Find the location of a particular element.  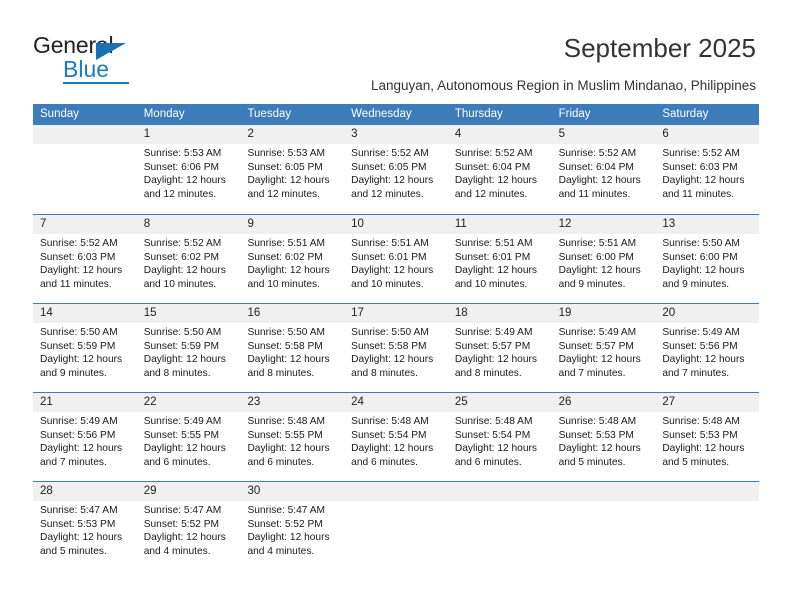

day-number is located at coordinates (707, 491).